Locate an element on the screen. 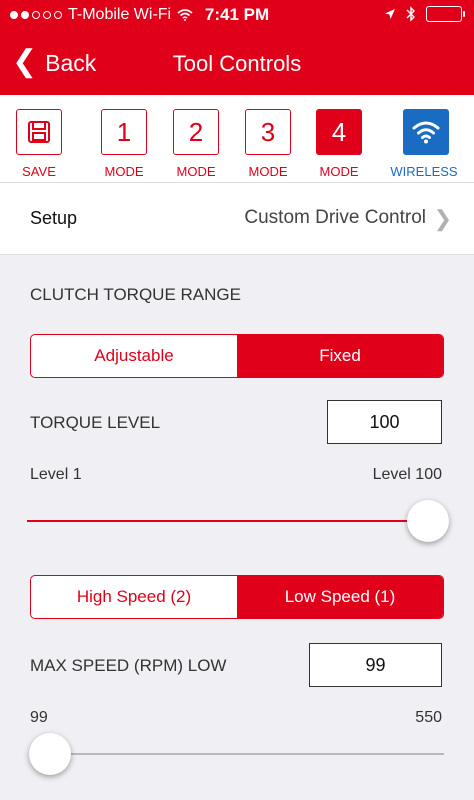 This screenshot has height=800, width=474. speed-option-low: Low Speed (1) is located at coordinates (340, 597).